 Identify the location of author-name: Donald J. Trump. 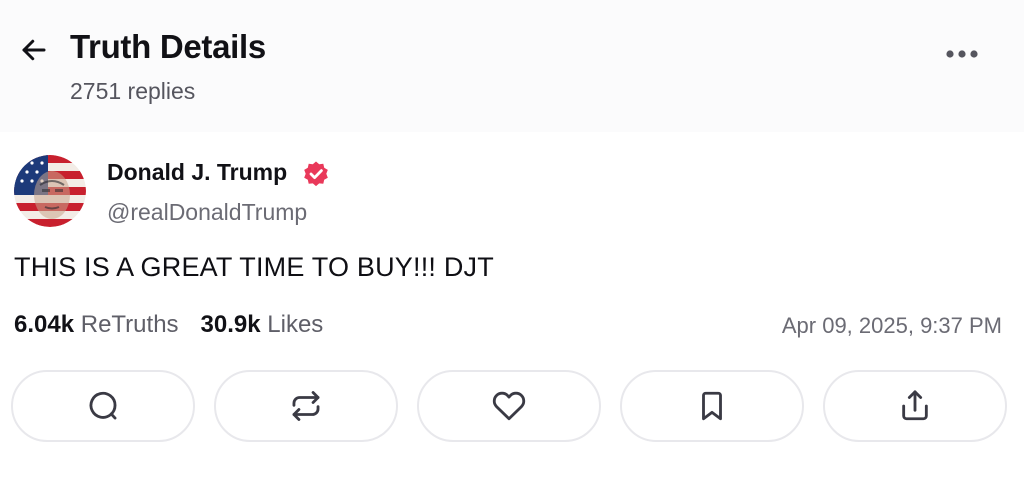
(197, 172).